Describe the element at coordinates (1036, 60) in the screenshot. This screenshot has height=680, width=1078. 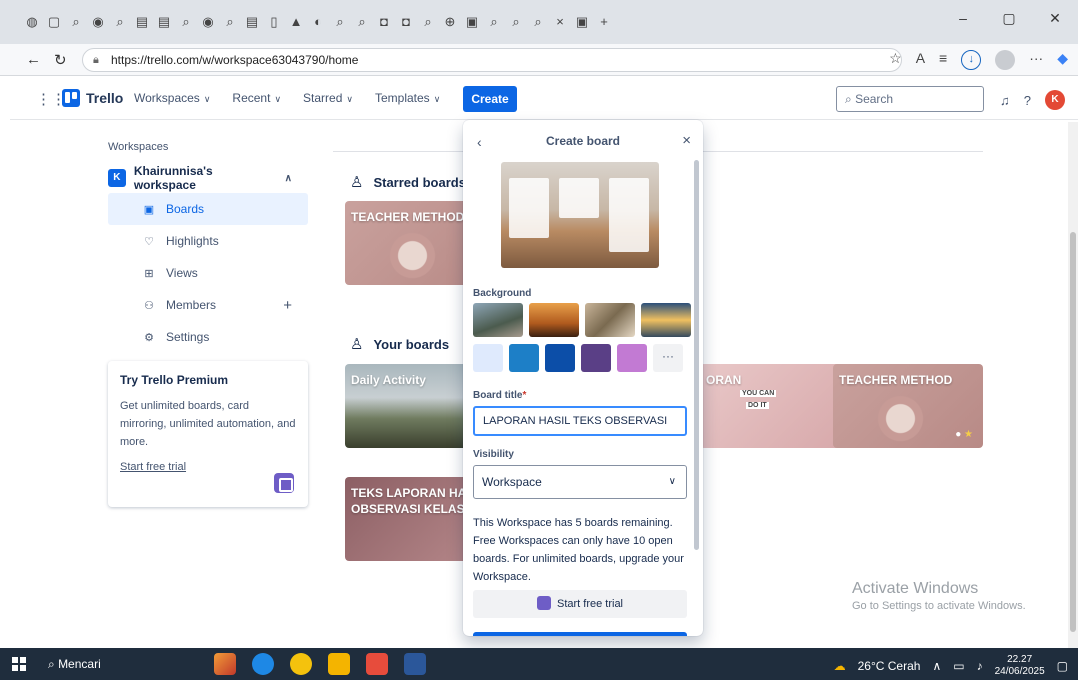
I see `more-icon: ···` at that location.